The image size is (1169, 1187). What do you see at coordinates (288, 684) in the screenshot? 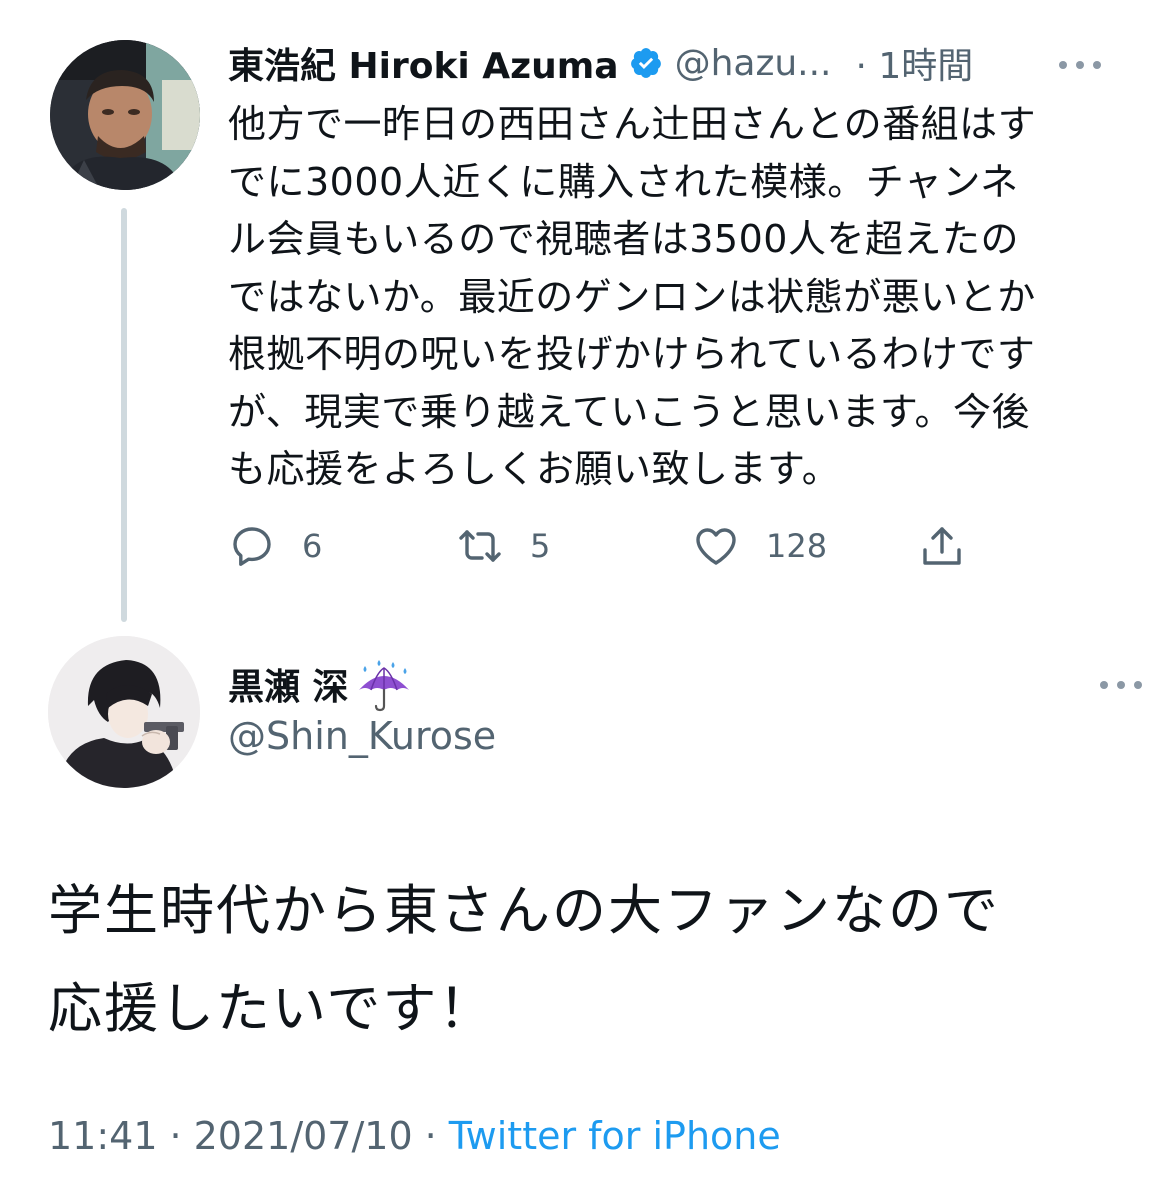
I see `reply-author-name: 黒瀬 深` at bounding box center [288, 684].